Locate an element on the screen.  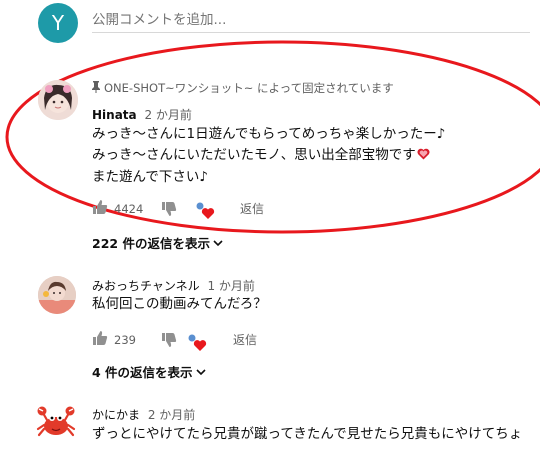
comment-text: ずっとにやけてたら兄貴が蹴ってきたんで見せたら兄貴もにやけてちょ is located at coordinates (314, 434).